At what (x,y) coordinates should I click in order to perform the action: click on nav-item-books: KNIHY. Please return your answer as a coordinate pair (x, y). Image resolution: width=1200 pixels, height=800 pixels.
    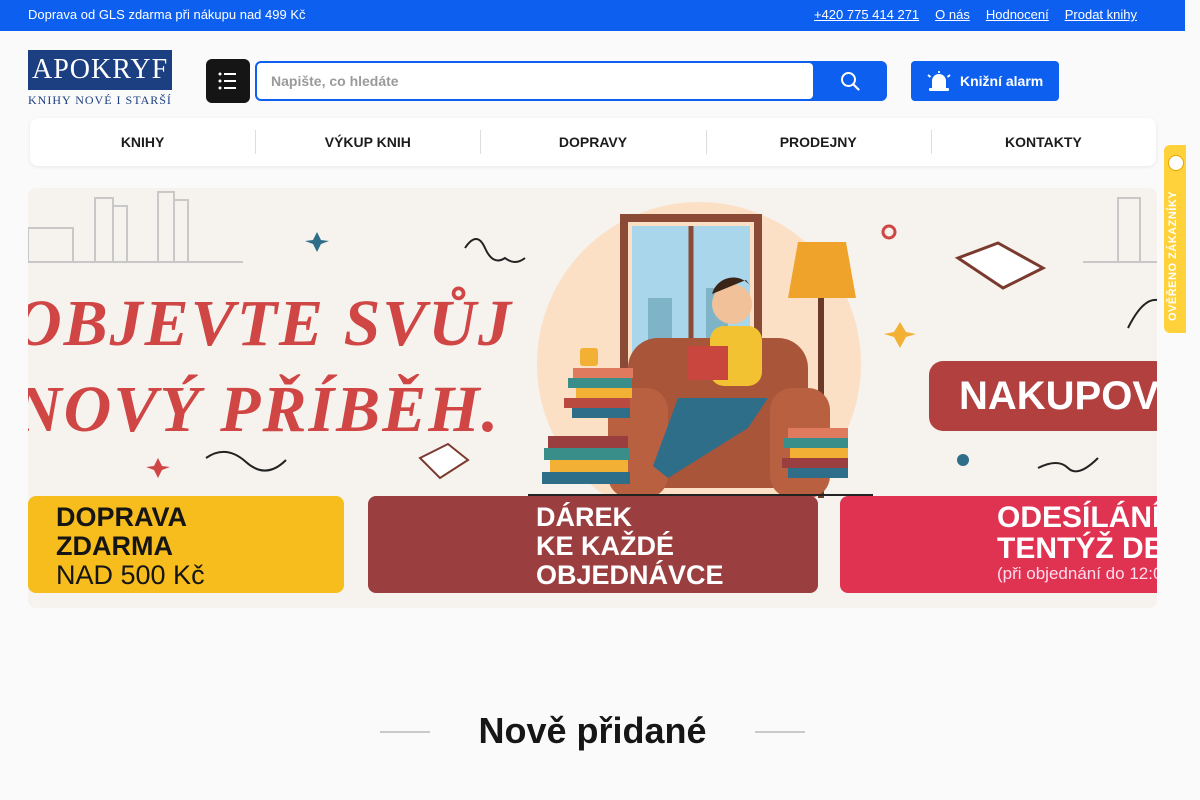
    Looking at the image, I should click on (142, 142).